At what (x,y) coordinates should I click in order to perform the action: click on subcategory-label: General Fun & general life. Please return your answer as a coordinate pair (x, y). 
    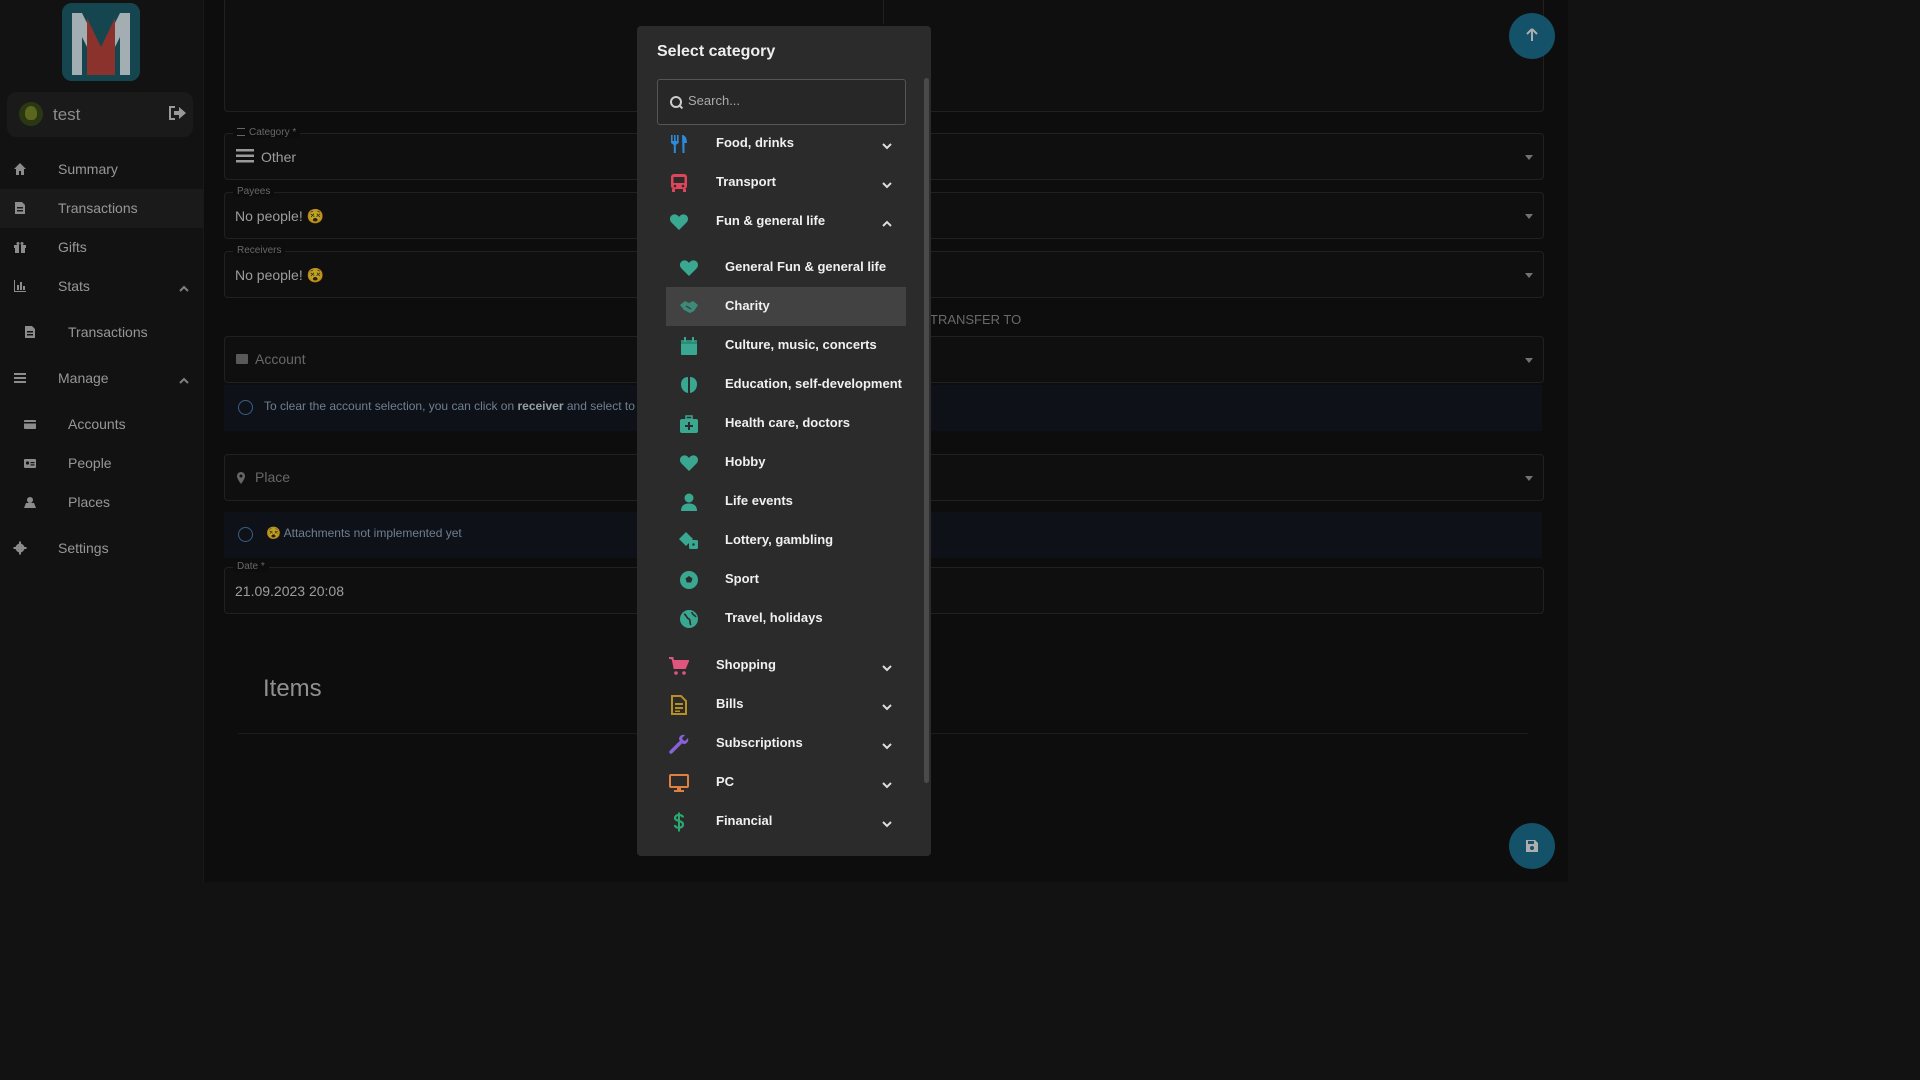
    Looking at the image, I should click on (806, 266).